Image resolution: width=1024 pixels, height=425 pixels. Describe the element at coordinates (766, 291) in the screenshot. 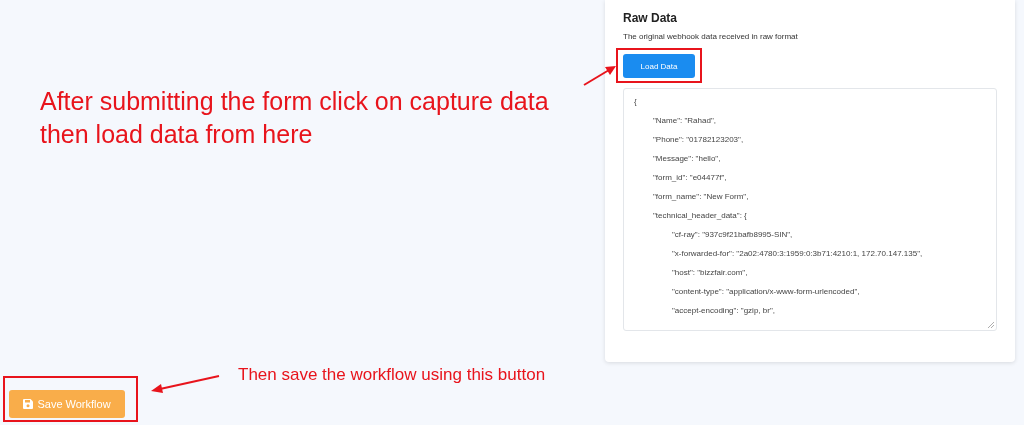

I see `json-line: "content-type": "application/x-www-form-urlencoded",` at that location.